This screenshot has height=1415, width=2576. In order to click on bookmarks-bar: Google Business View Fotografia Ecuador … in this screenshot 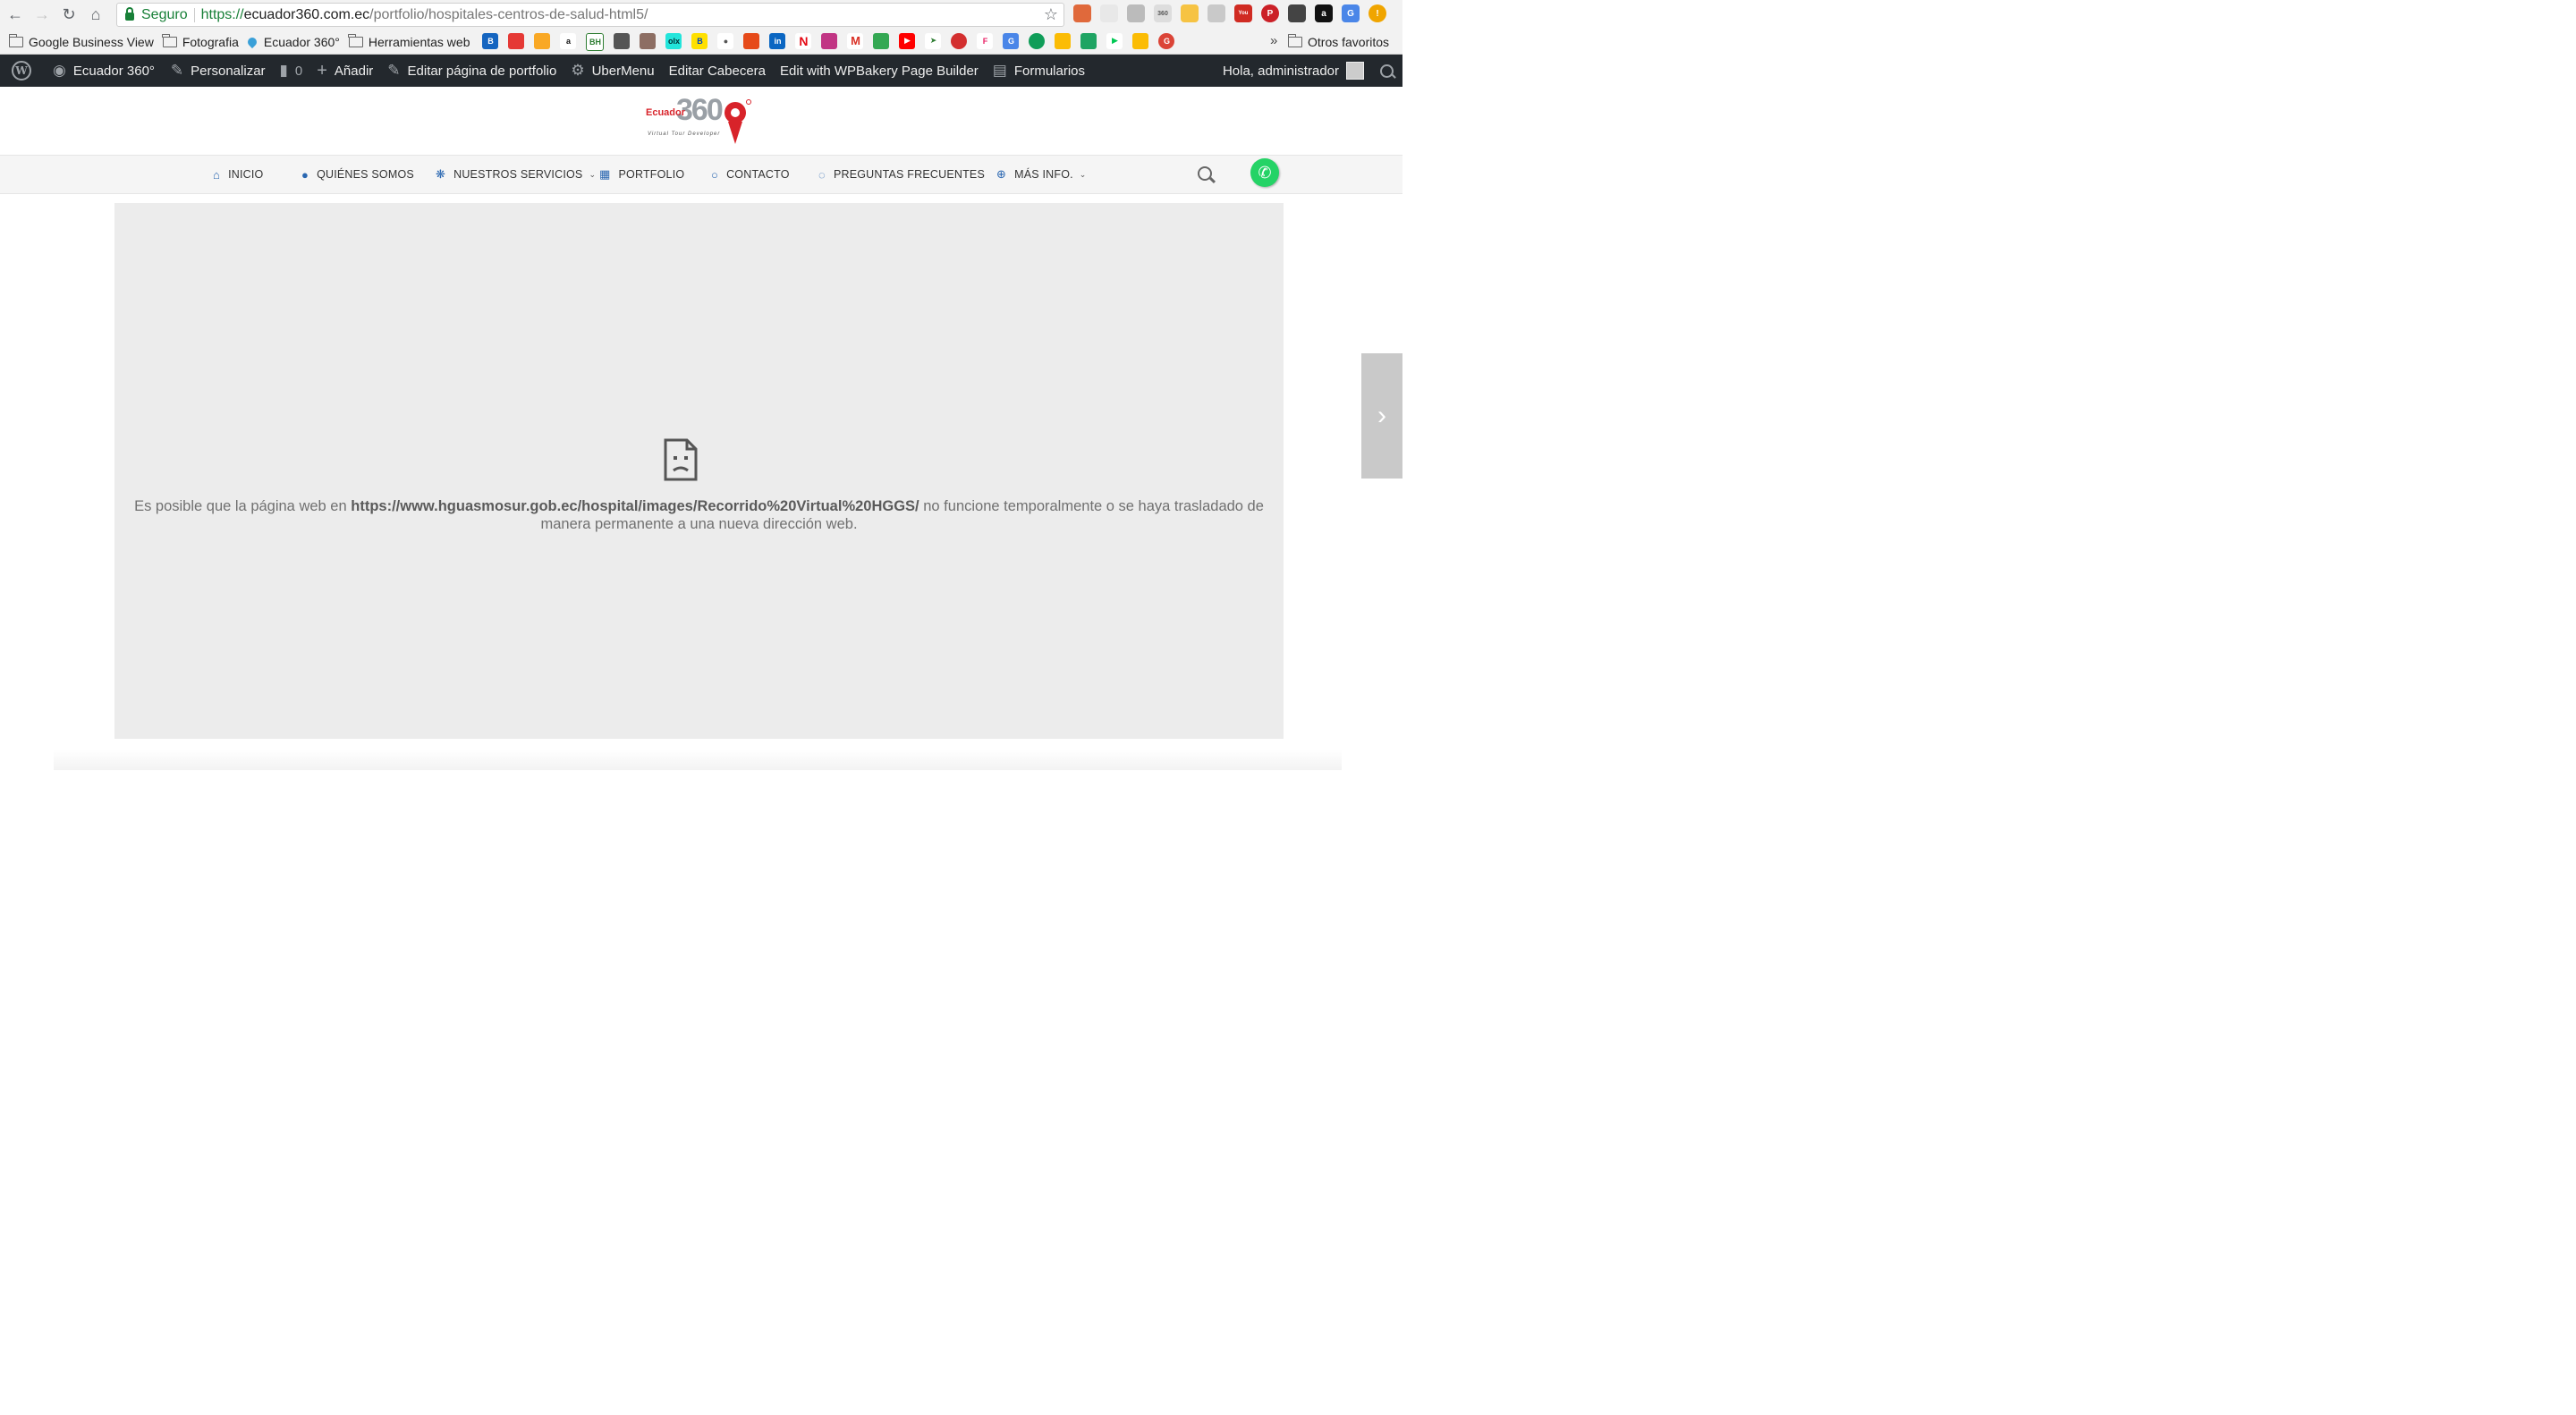, I will do `click(701, 43)`.